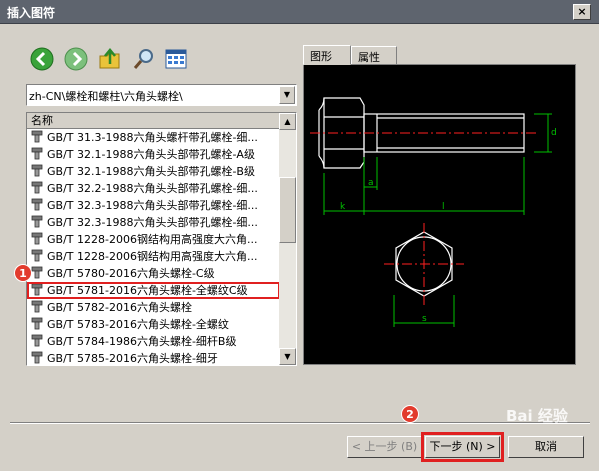 The image size is (599, 471). What do you see at coordinates (443, 207) in the screenshot?
I see `dim-label-l: l` at bounding box center [443, 207].